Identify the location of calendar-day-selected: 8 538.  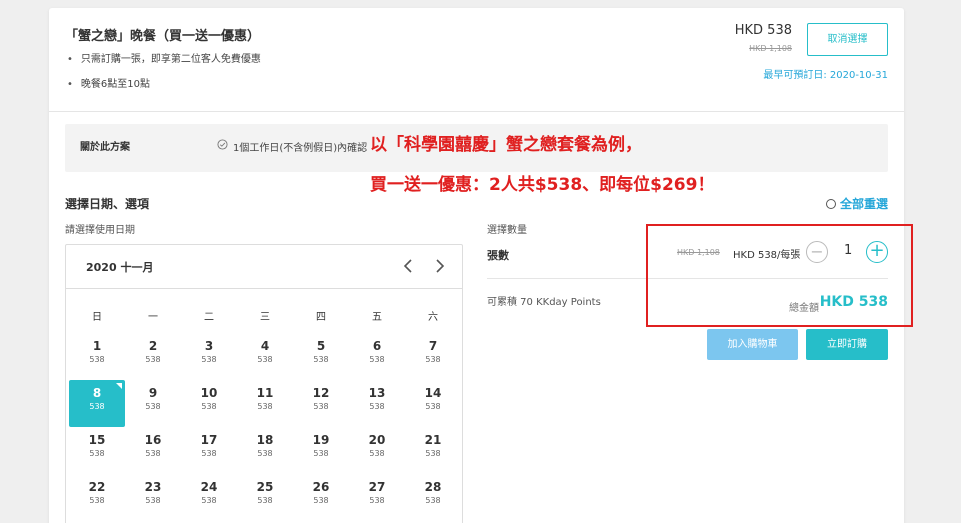
(97, 403).